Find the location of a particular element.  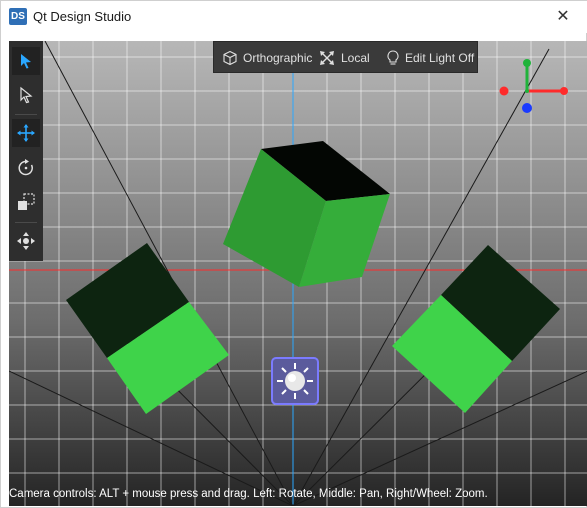

move-tool is located at coordinates (26, 133).